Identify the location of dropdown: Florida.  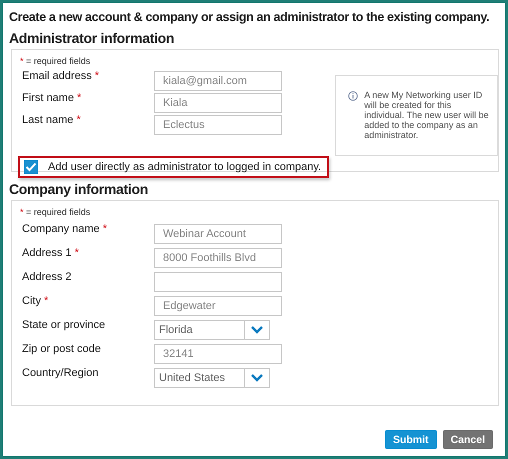
(212, 330).